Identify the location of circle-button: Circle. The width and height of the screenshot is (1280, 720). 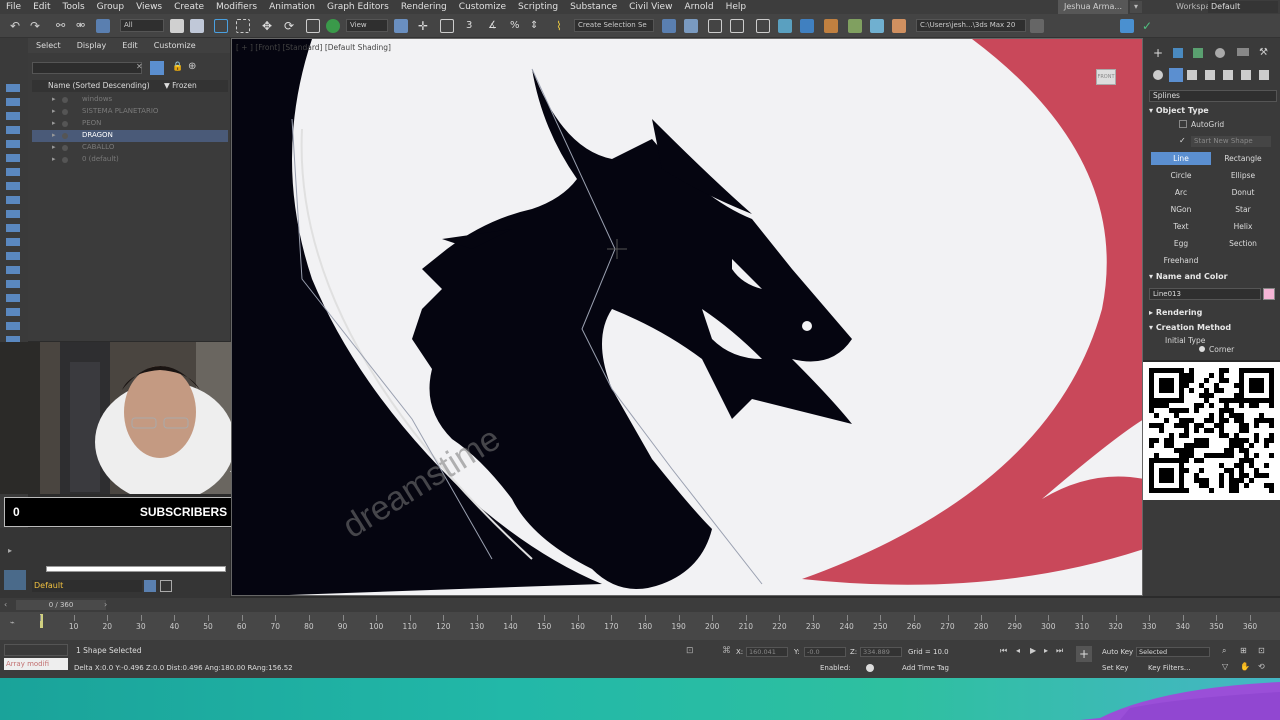
(1181, 175).